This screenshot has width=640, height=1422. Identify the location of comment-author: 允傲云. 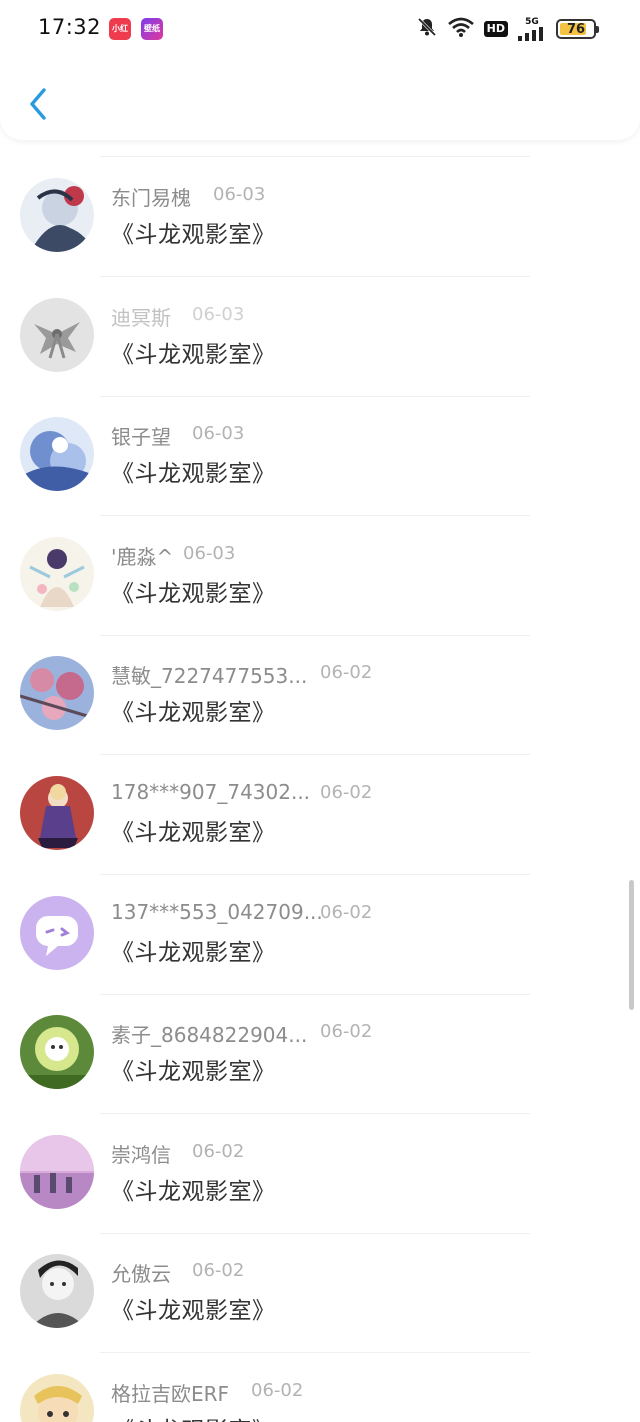
(141, 1272).